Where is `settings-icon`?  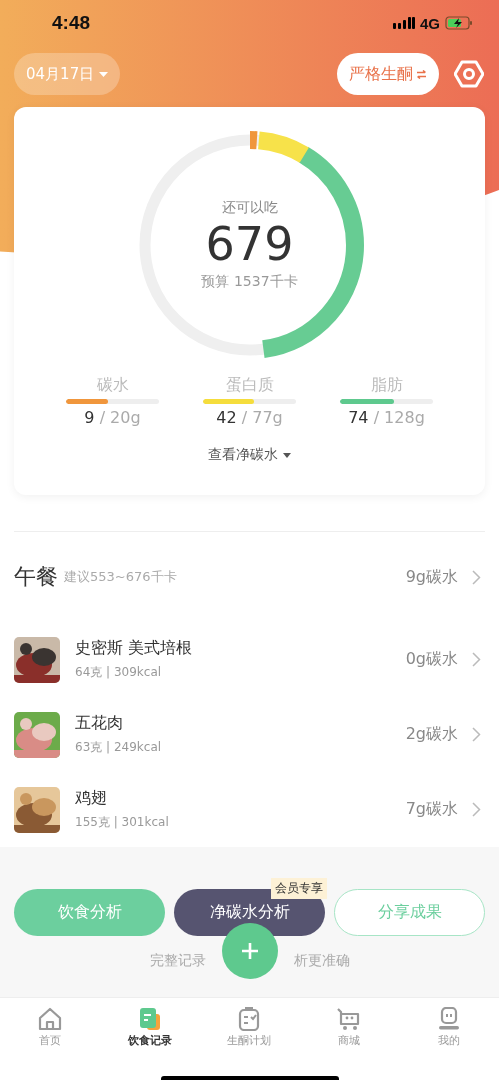 settings-icon is located at coordinates (469, 74).